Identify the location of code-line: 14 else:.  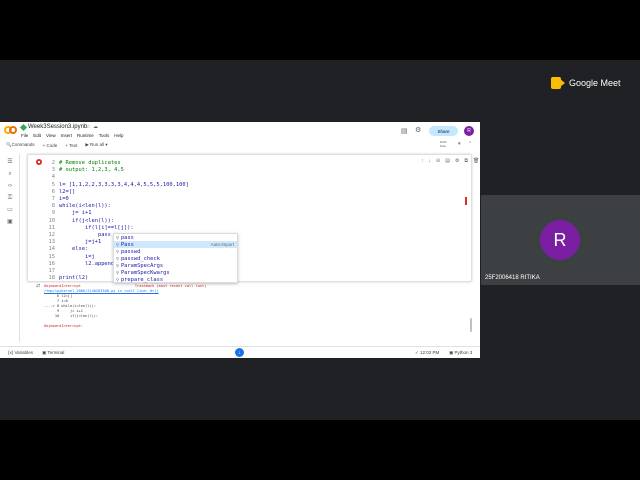
(67, 249).